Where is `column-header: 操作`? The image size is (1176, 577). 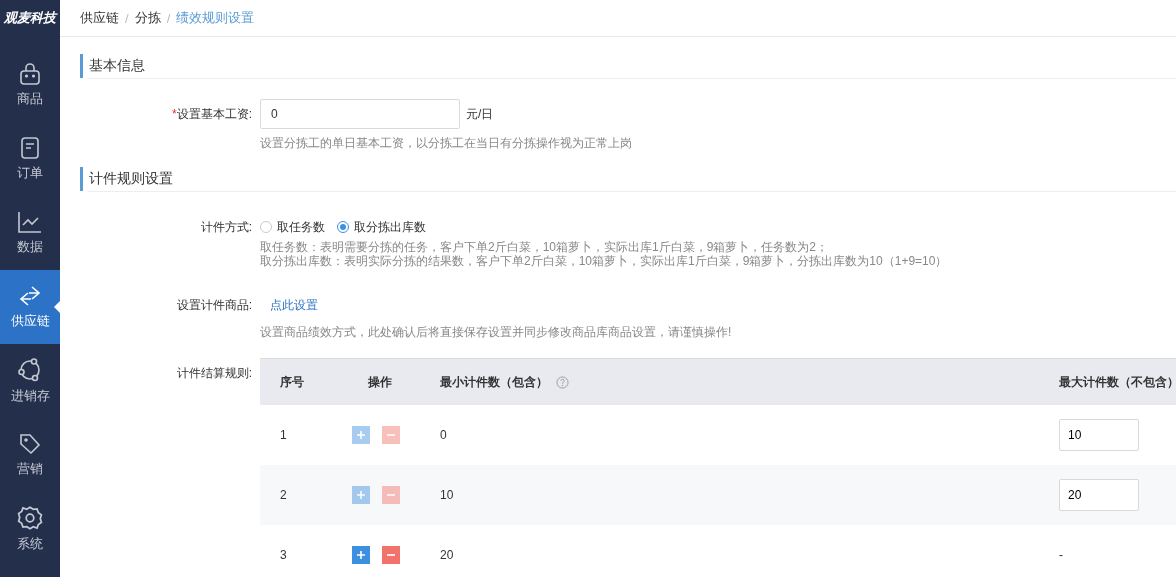 column-header: 操作 is located at coordinates (380, 382).